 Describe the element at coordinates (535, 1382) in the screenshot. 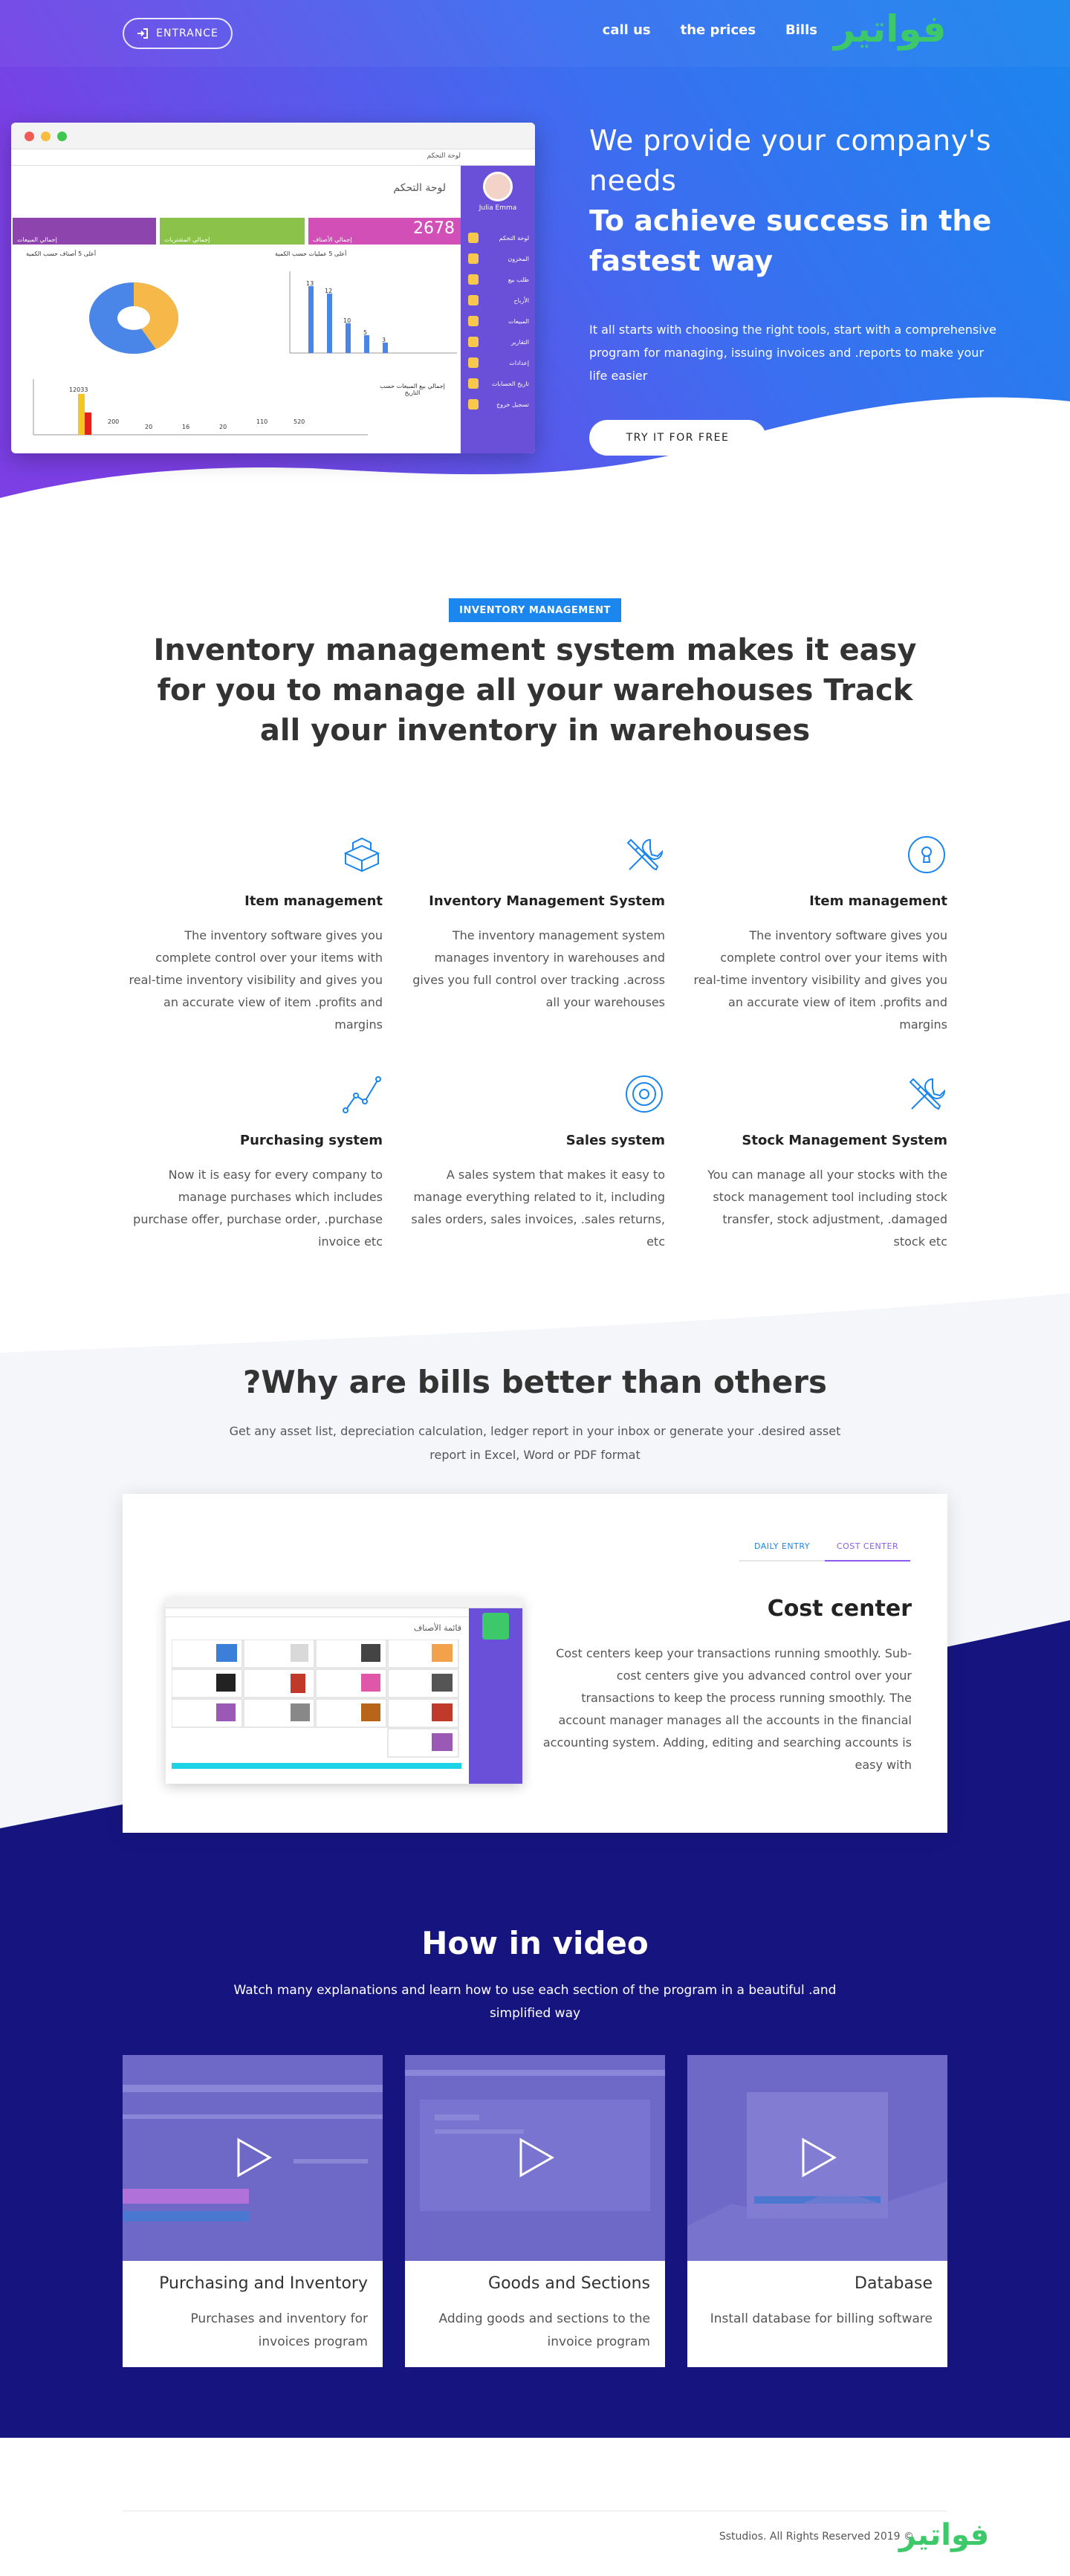

I see `why-title: ?Why are bills better than others` at that location.